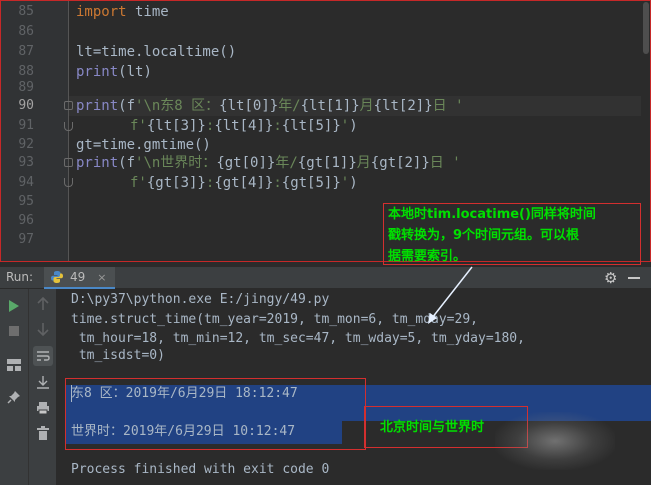  I want to click on line-number: 92, so click(26, 144).